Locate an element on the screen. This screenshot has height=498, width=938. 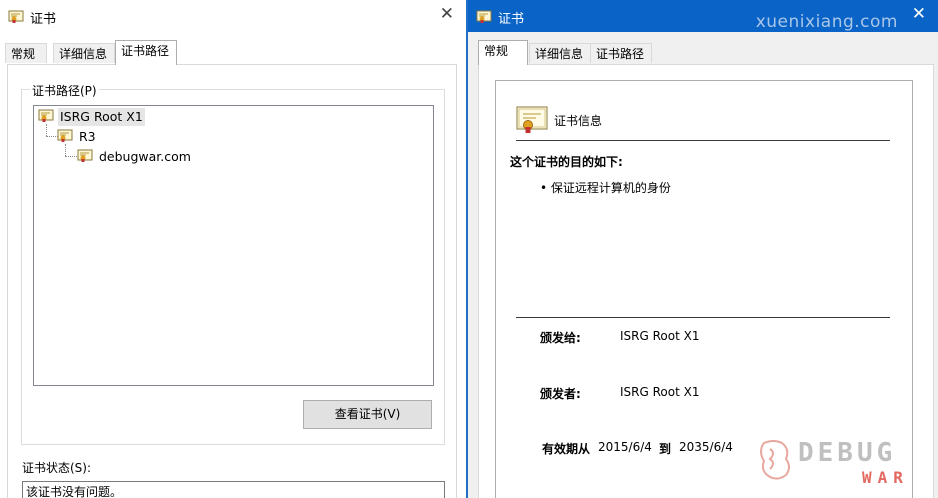
purpose-heading: 这个证书的目的如下: is located at coordinates (566, 162).